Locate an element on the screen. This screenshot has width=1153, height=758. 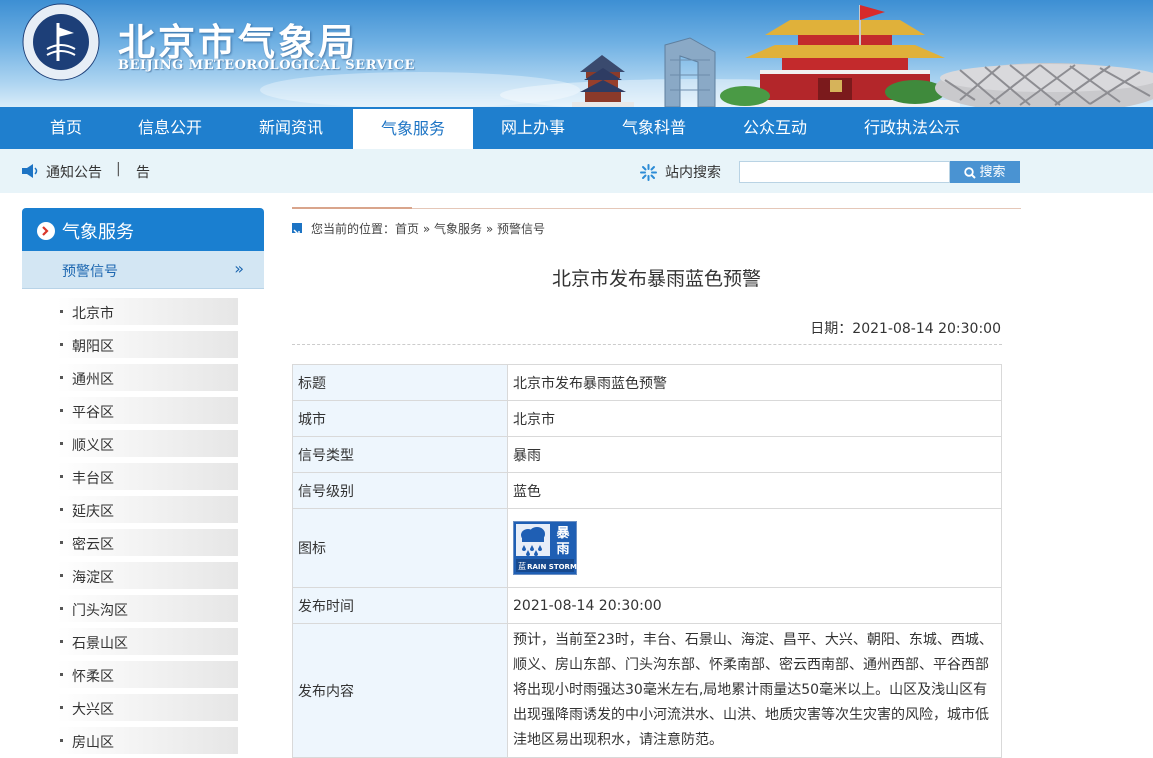
breadcrumb: 您当前的位置：首页 » 气象服务 » 预警信号 is located at coordinates (428, 228).